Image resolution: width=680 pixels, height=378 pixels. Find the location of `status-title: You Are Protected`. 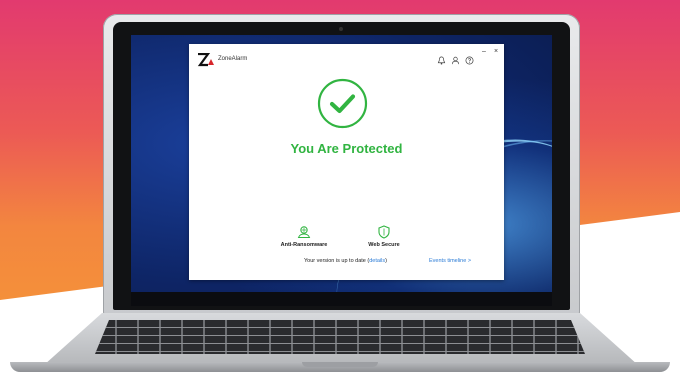

status-title: You Are Protected is located at coordinates (346, 148).